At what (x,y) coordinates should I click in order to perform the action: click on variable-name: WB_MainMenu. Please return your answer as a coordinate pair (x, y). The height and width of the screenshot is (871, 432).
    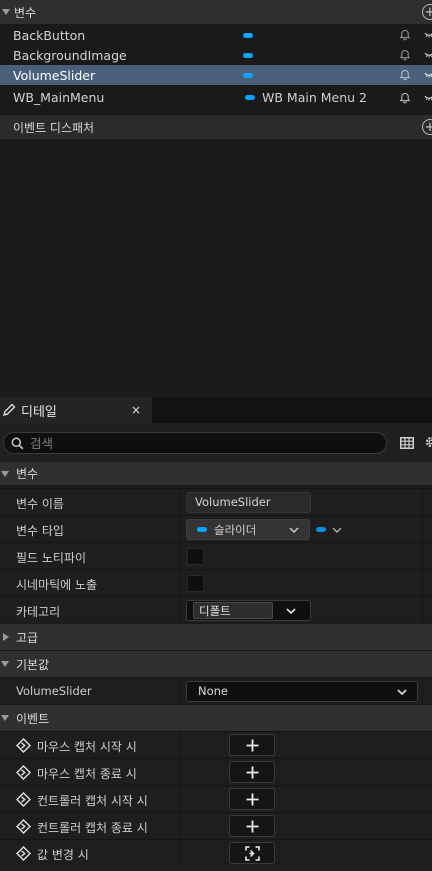
    Looking at the image, I should click on (59, 97).